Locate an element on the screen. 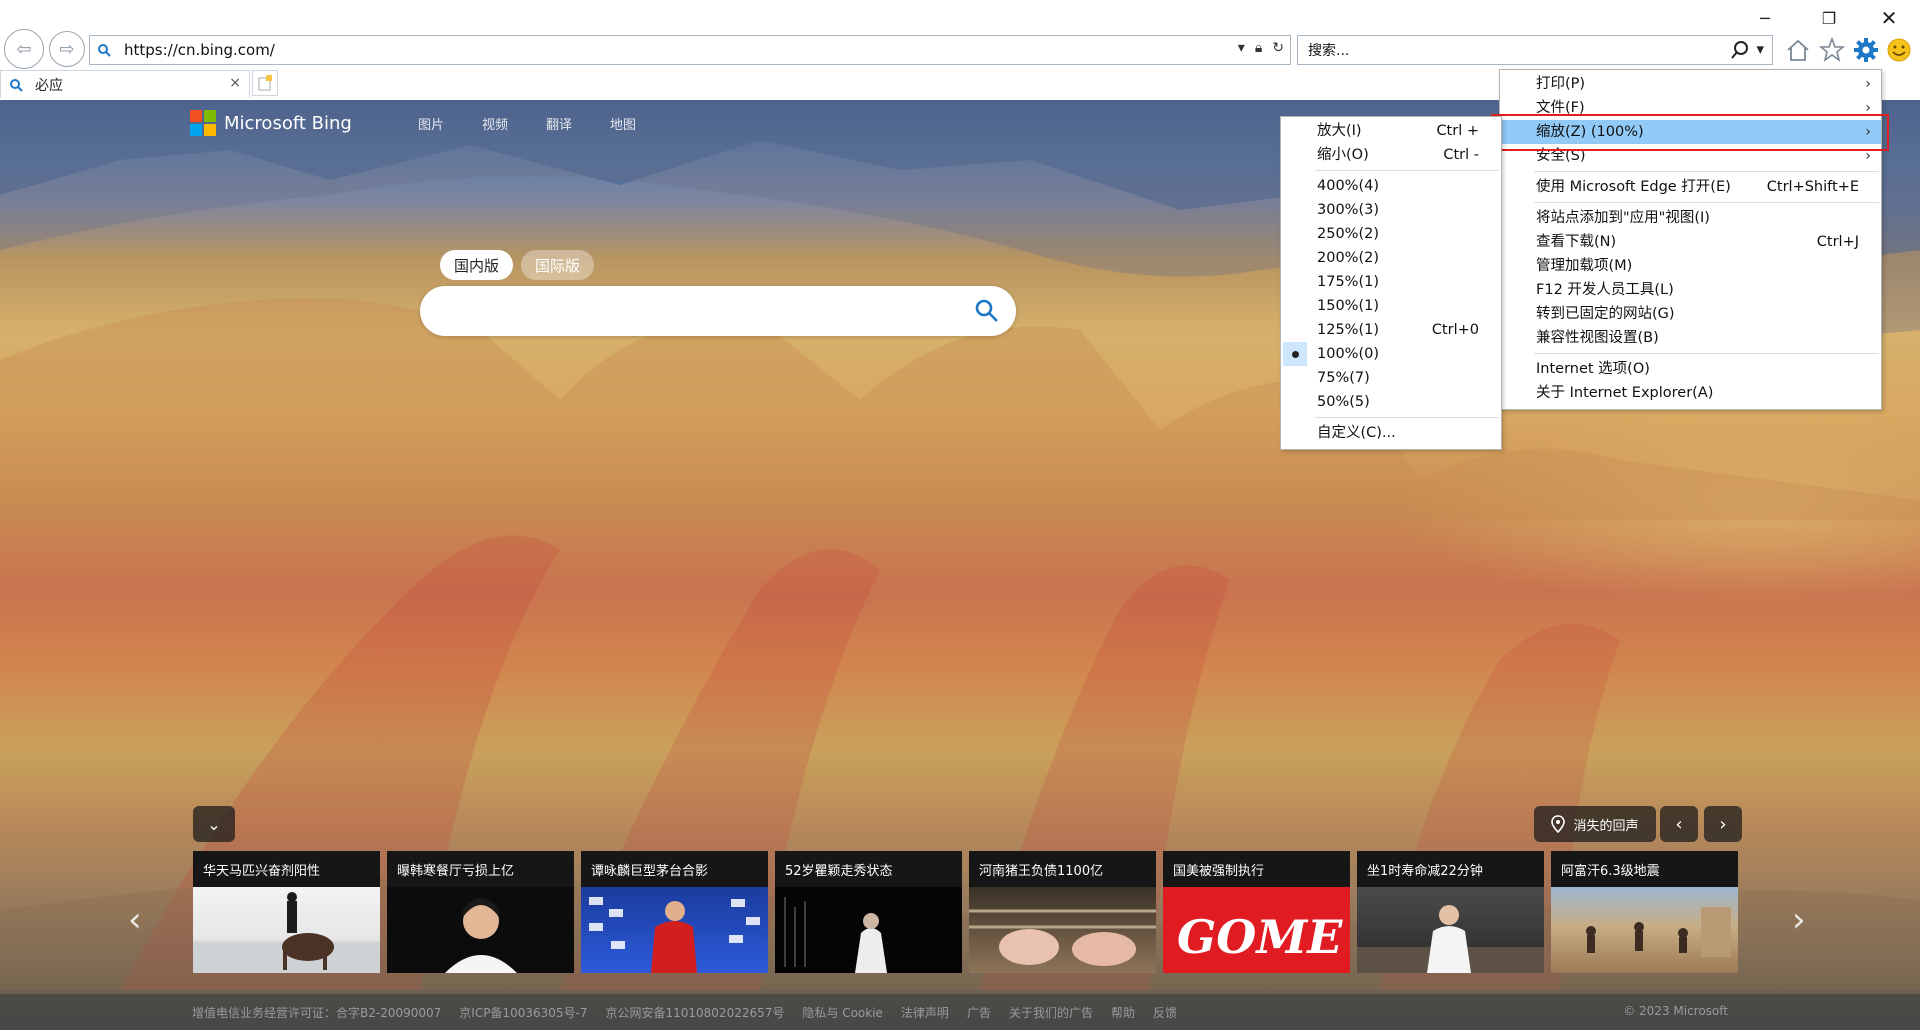 Image resolution: width=1920 pixels, height=1030 pixels. refresh-icon: ↻ is located at coordinates (1278, 48).